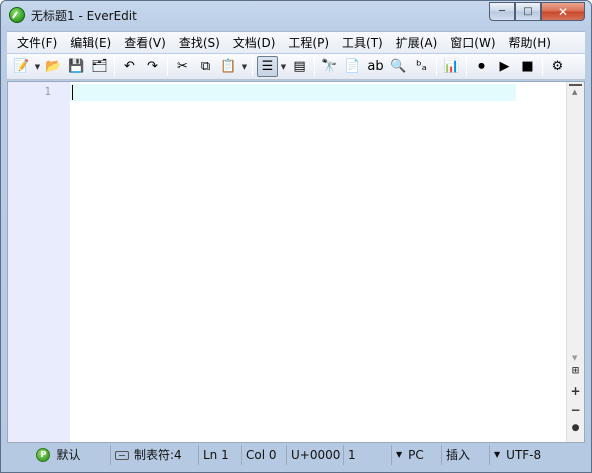 This screenshot has height=473, width=592. Describe the element at coordinates (399, 454) in the screenshot. I see `line-ending-dropdown-icon: ▼` at that location.